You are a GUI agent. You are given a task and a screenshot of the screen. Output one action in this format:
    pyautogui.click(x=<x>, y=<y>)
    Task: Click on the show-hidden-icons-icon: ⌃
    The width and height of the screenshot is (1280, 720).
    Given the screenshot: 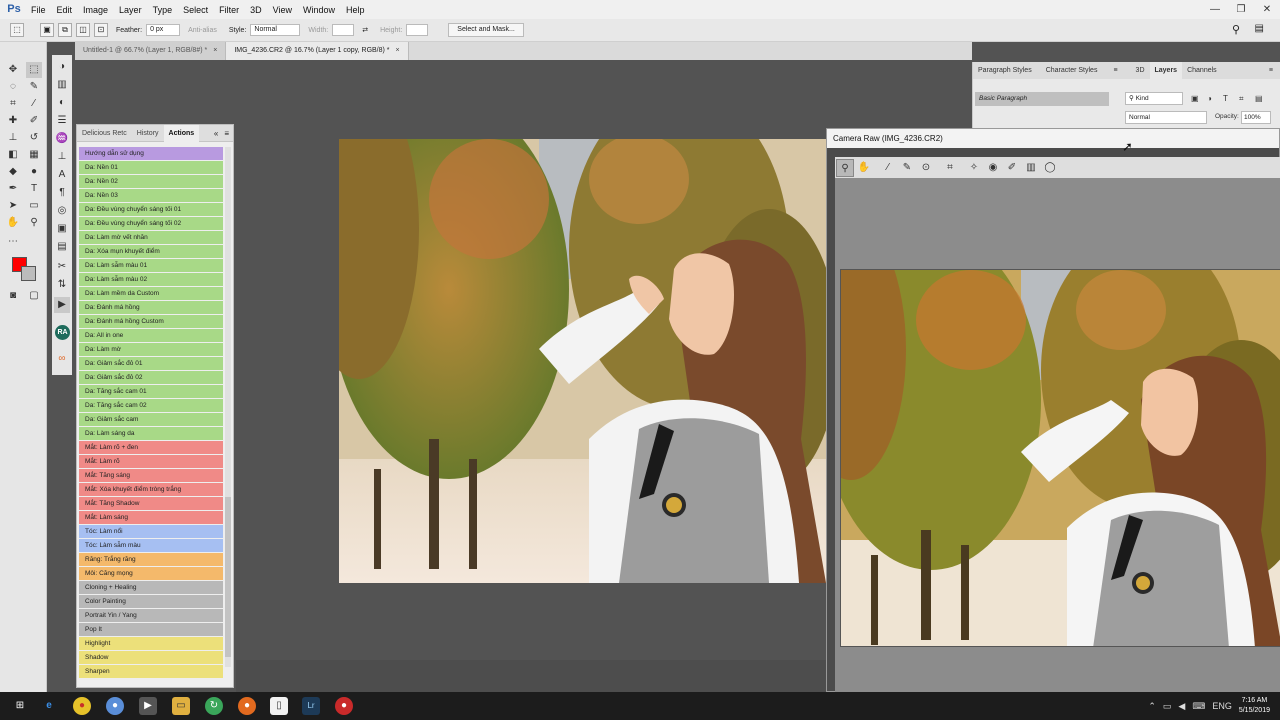 What is the action you would take?
    pyautogui.click(x=1152, y=706)
    